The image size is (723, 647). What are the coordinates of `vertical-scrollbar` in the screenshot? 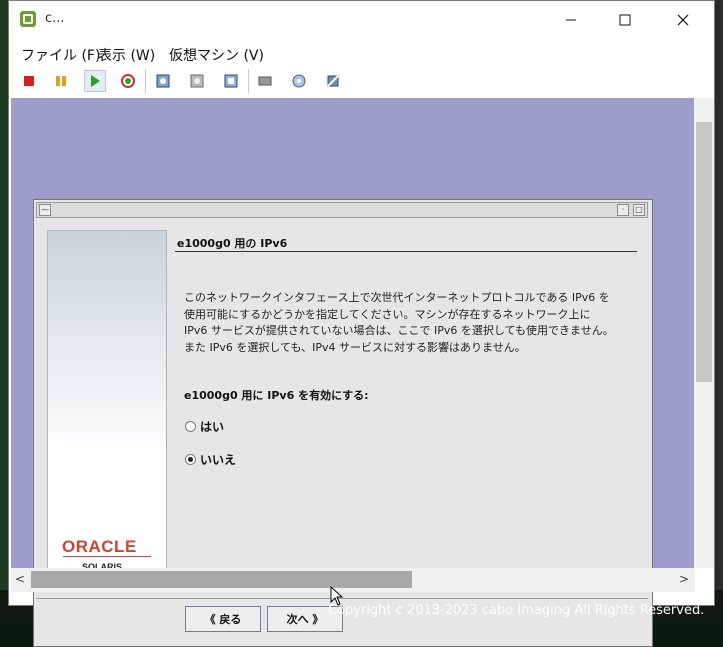 It's located at (704, 333).